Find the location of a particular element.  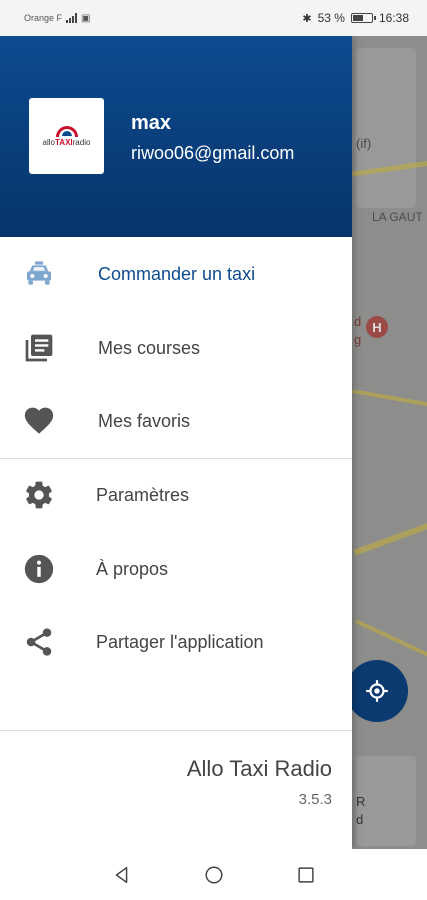

bluetooth-icon: ✱ is located at coordinates (307, 18).